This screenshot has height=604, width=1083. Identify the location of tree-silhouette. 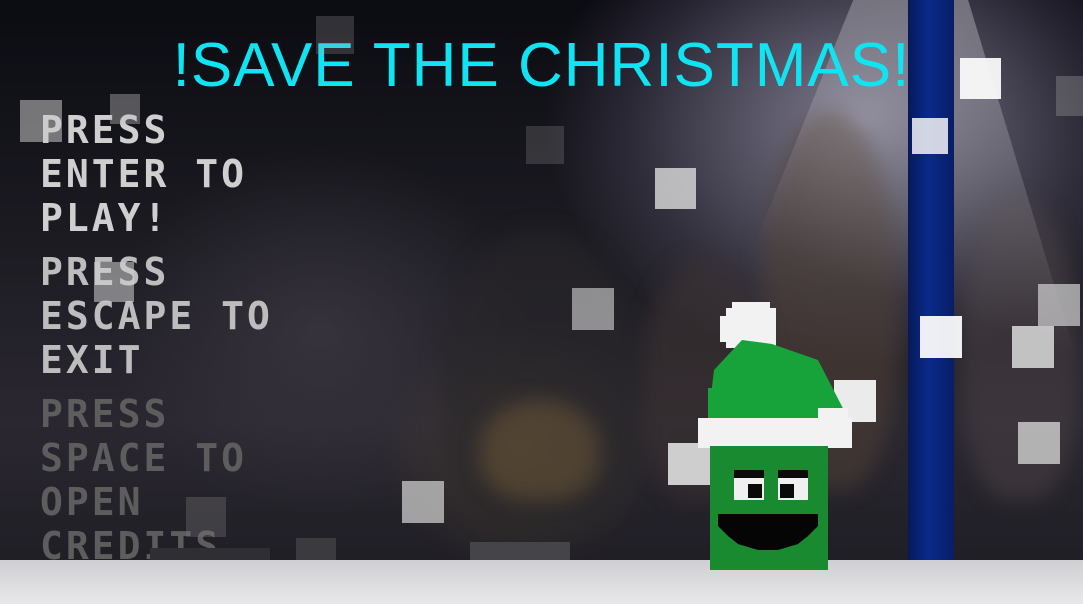
(540, 450).